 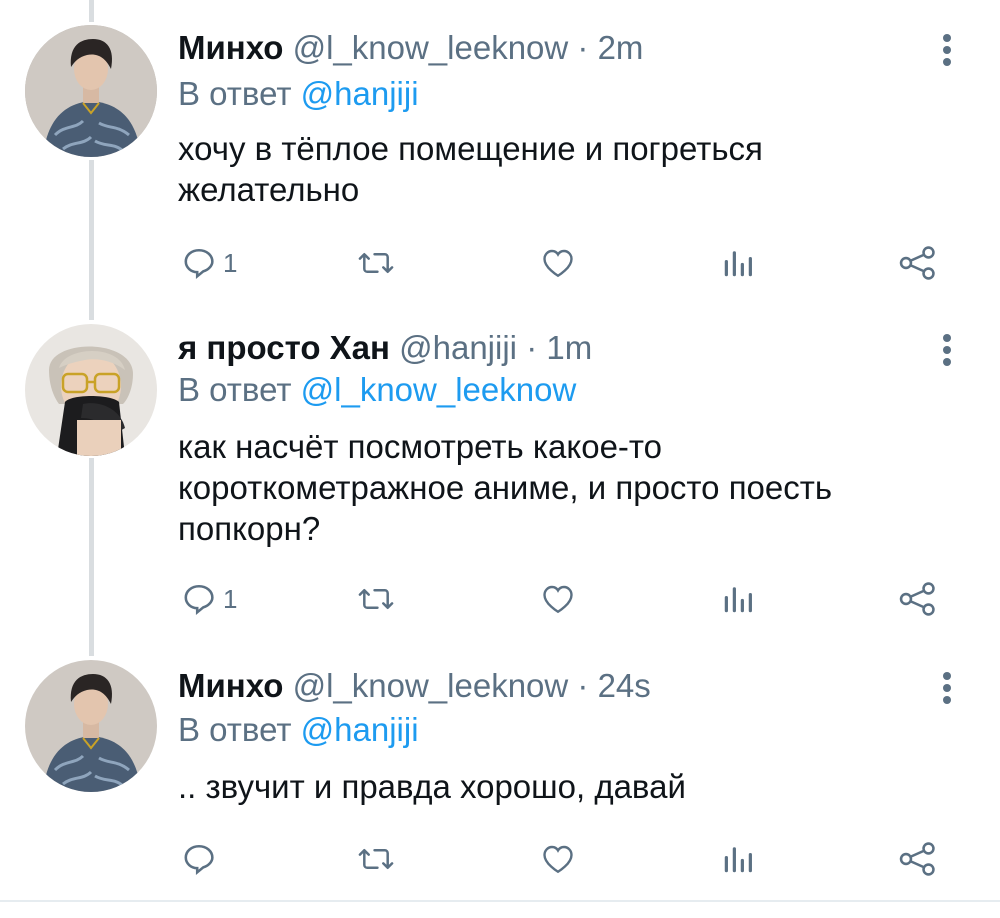 What do you see at coordinates (432, 786) in the screenshot?
I see `tweet-text: .. звучит и правда хорошо, давай` at bounding box center [432, 786].